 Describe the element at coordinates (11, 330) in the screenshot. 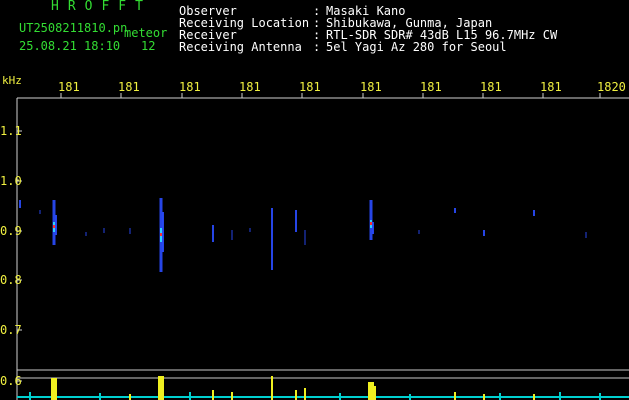

I see `y-tick-label: 0.7` at that location.